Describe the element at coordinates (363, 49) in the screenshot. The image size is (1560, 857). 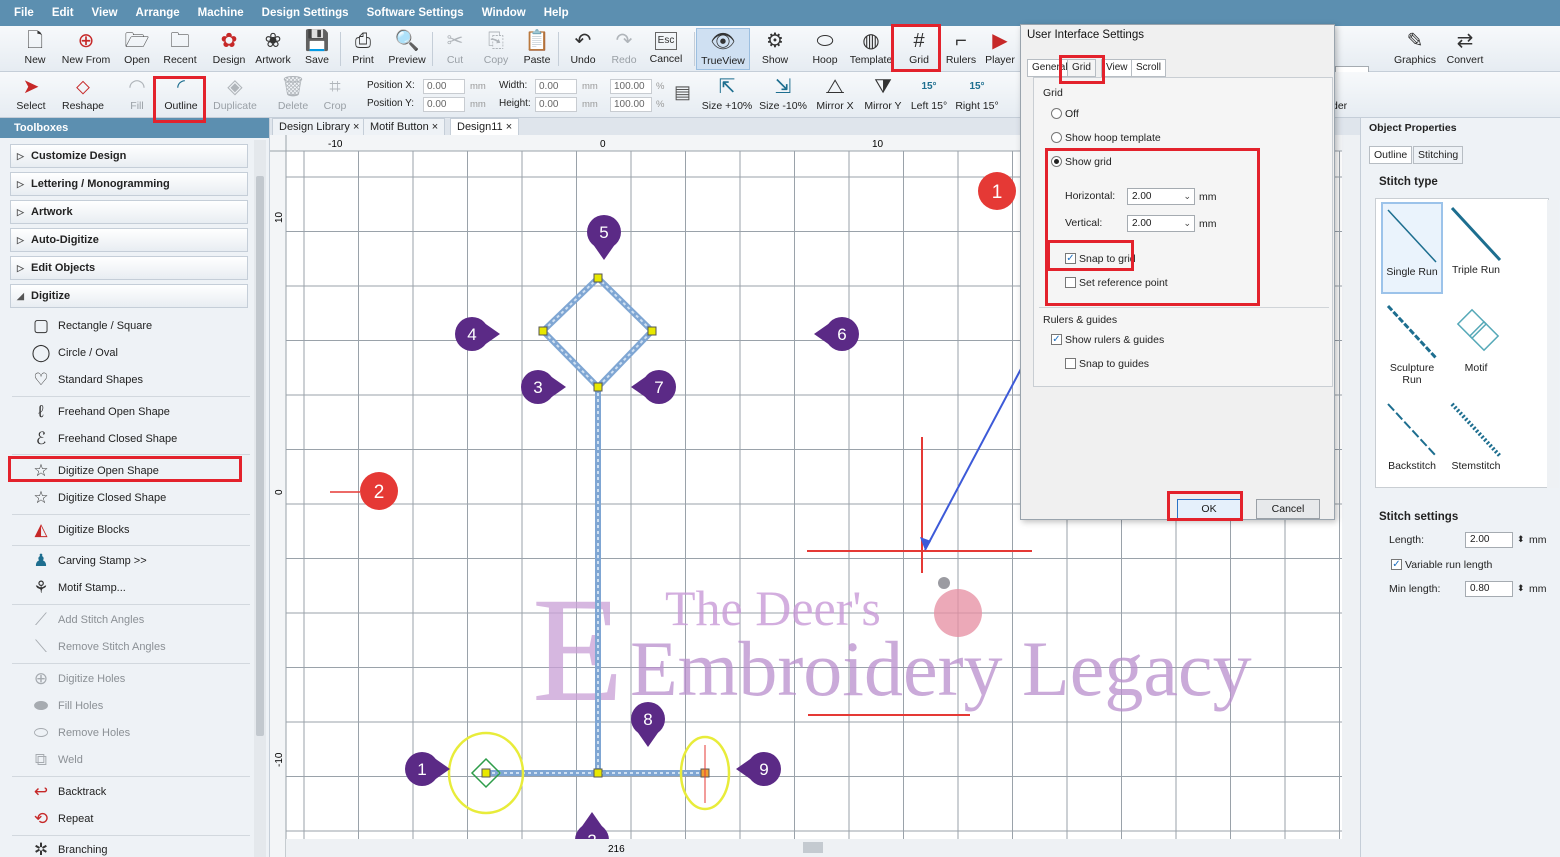
I see `print-button: ⎙ Print` at that location.